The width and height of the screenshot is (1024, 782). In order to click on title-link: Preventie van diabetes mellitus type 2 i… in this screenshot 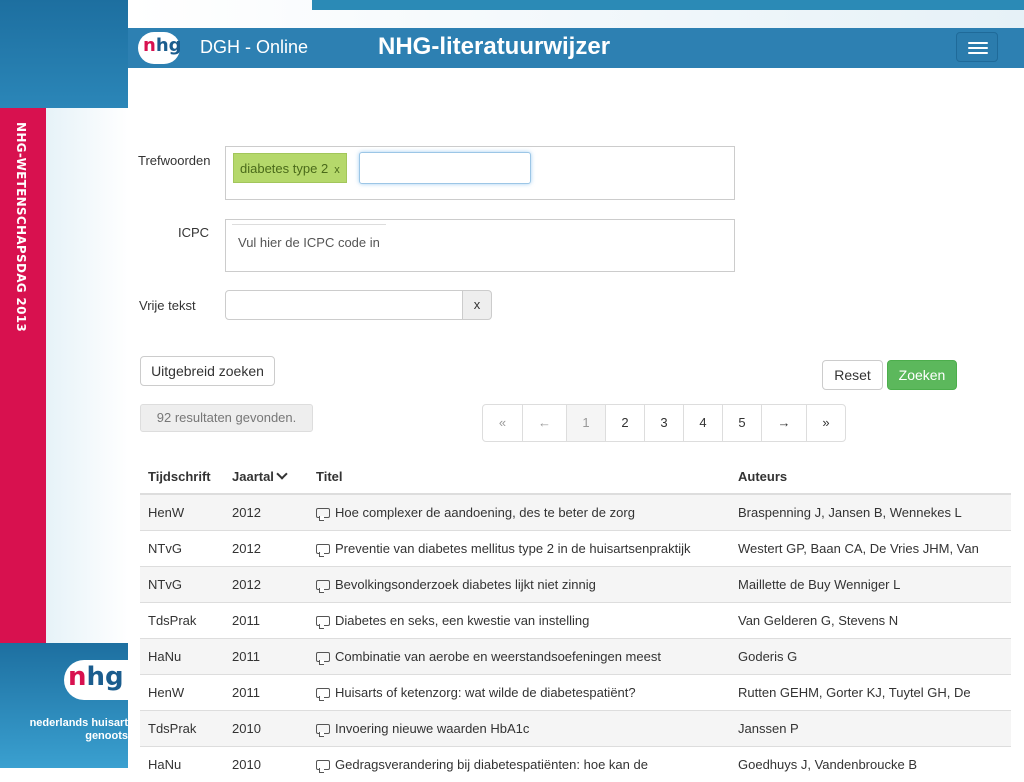, I will do `click(513, 548)`.